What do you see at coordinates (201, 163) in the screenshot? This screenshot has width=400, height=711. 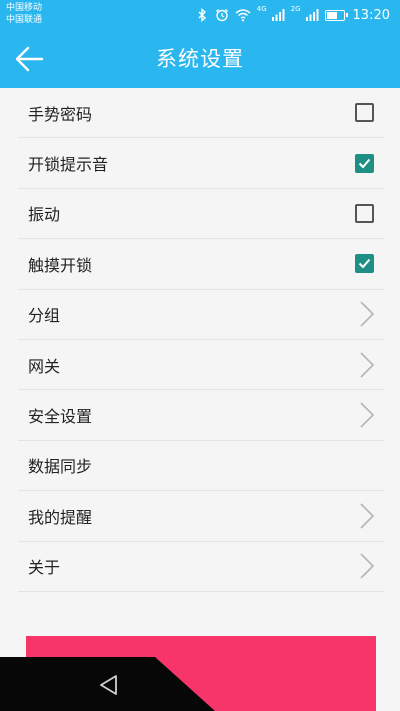 I see `setting-unlock-sound: 开锁提示音` at bounding box center [201, 163].